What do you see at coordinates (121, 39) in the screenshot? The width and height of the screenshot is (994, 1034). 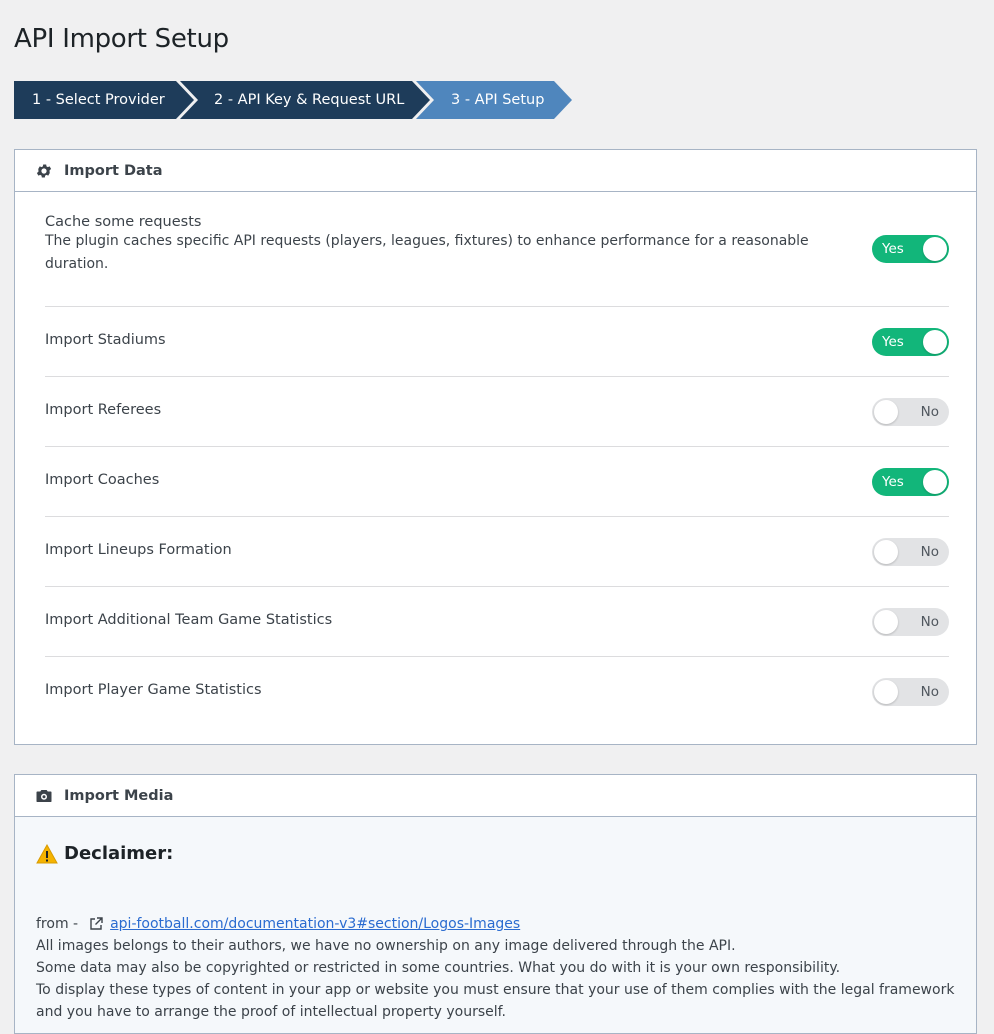 I see `page-title: API Import Setup` at bounding box center [121, 39].